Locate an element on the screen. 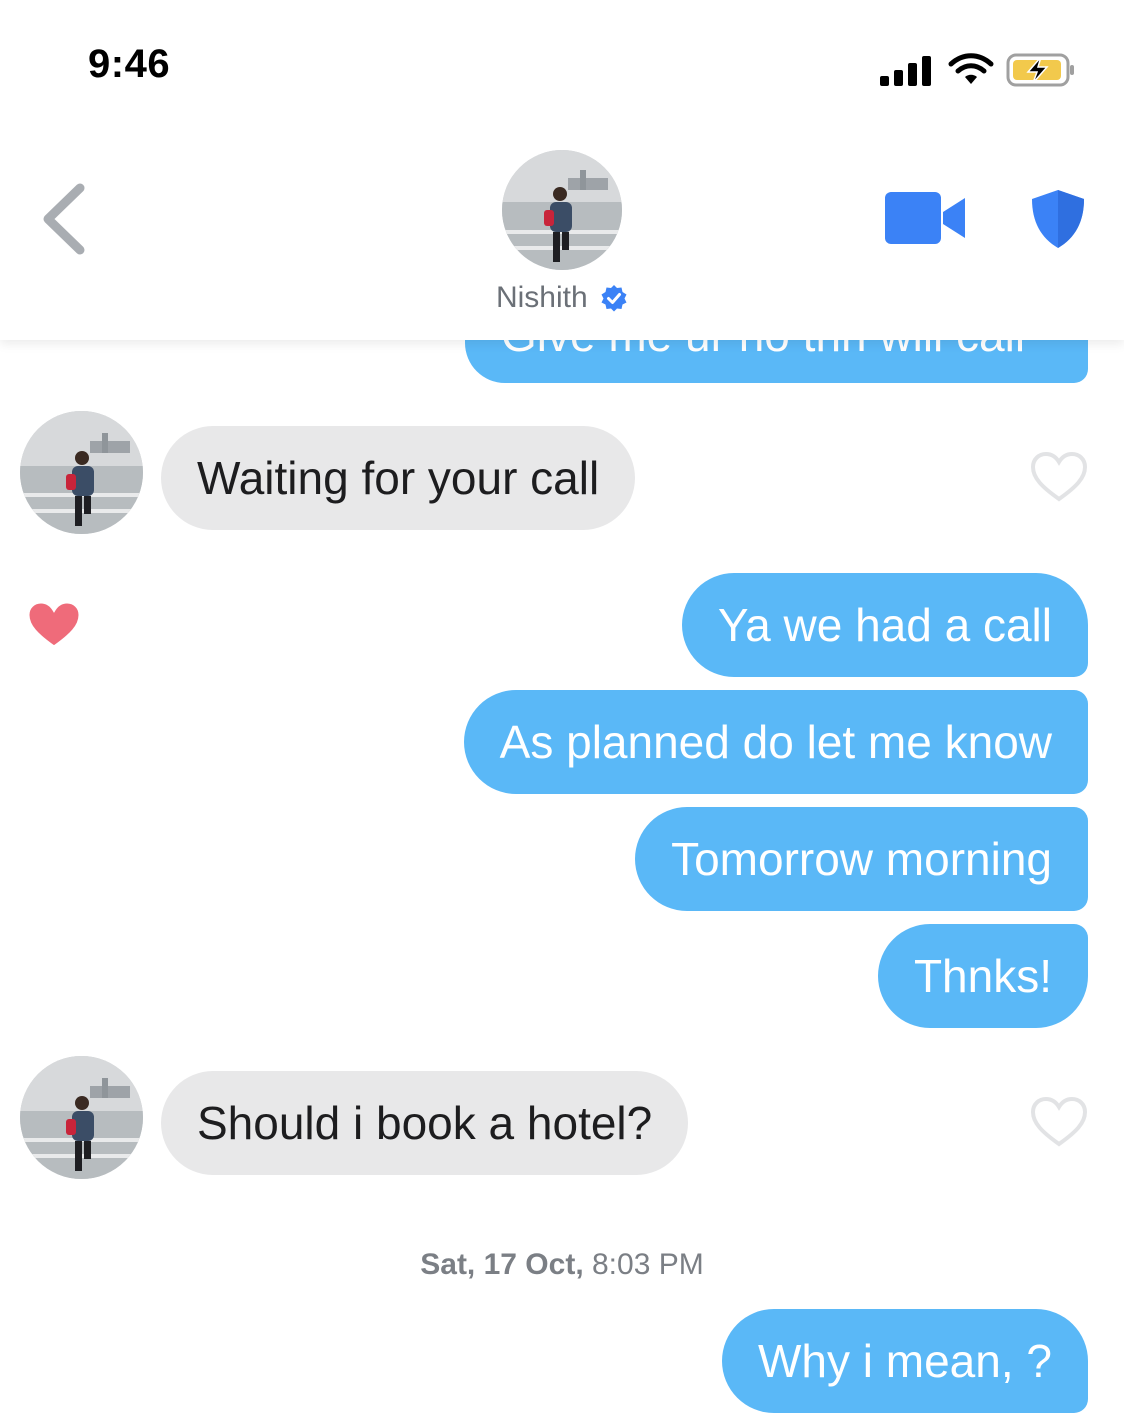 This screenshot has width=1124, height=1422. safety-shield-icon is located at coordinates (1058, 219).